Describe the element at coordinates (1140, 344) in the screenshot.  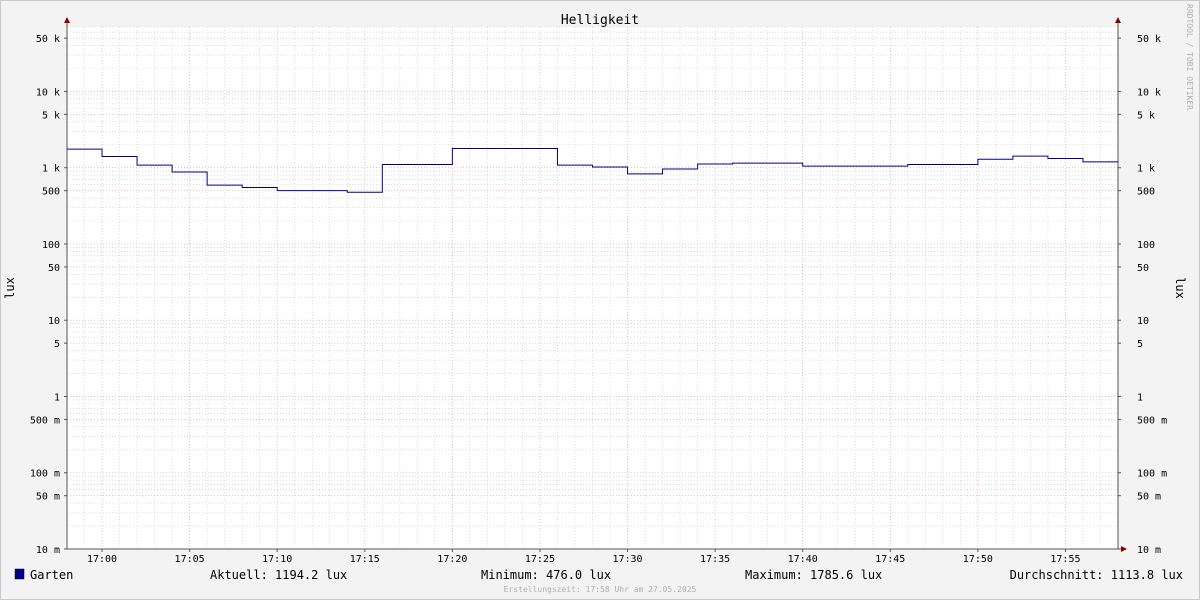
I see `y-tick-label-right: 5` at that location.